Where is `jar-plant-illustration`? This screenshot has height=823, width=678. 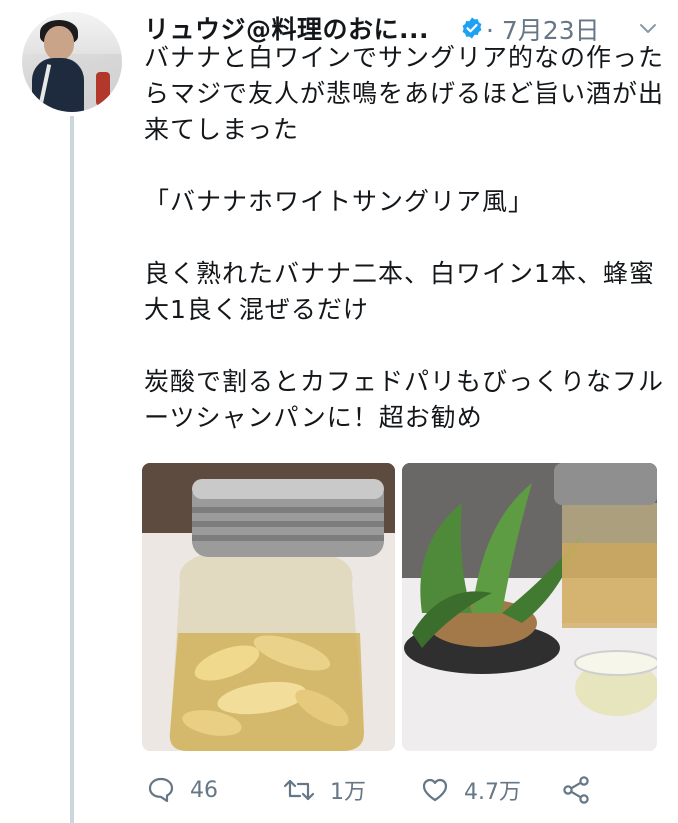
jar-plant-illustration is located at coordinates (529, 607).